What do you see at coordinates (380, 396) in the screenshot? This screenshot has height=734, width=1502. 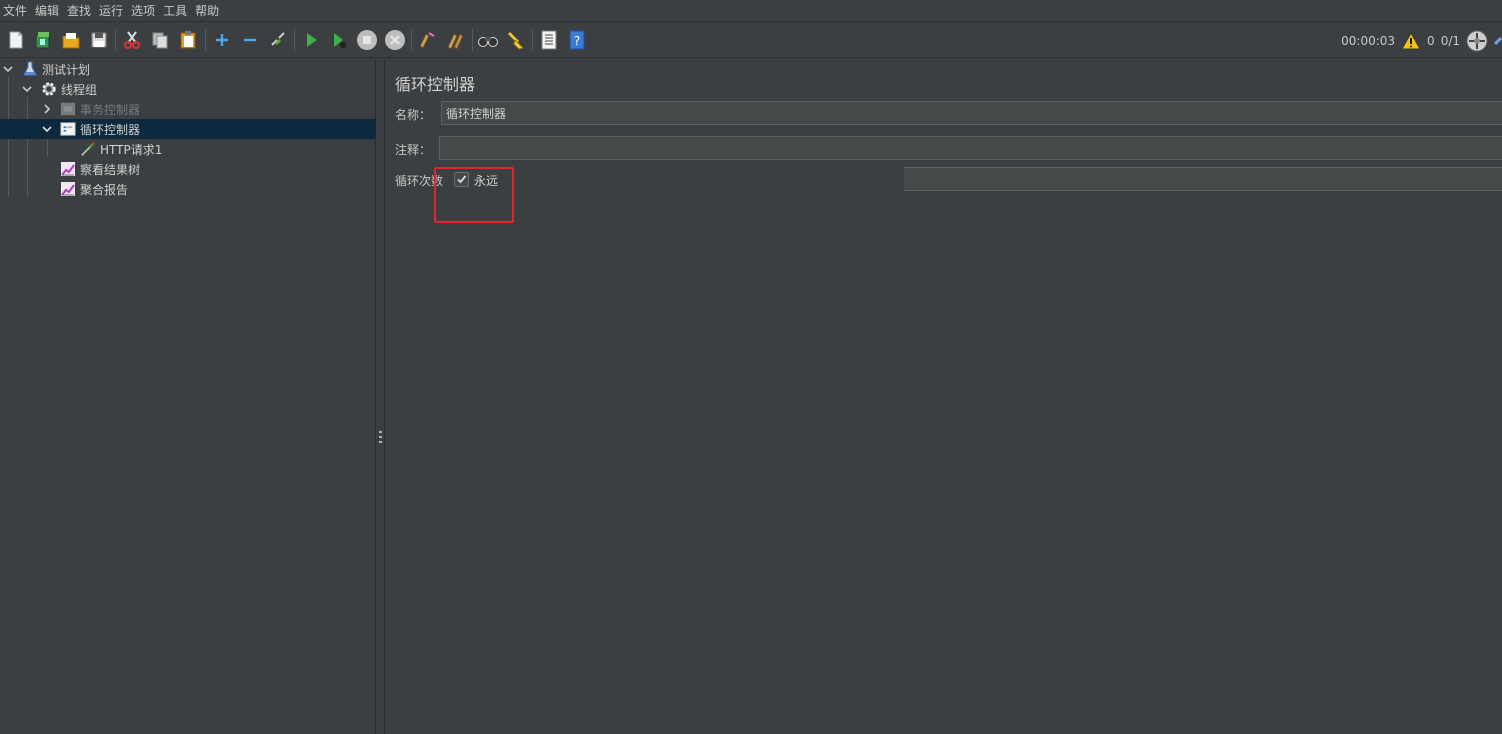 I see `split-divider` at bounding box center [380, 396].